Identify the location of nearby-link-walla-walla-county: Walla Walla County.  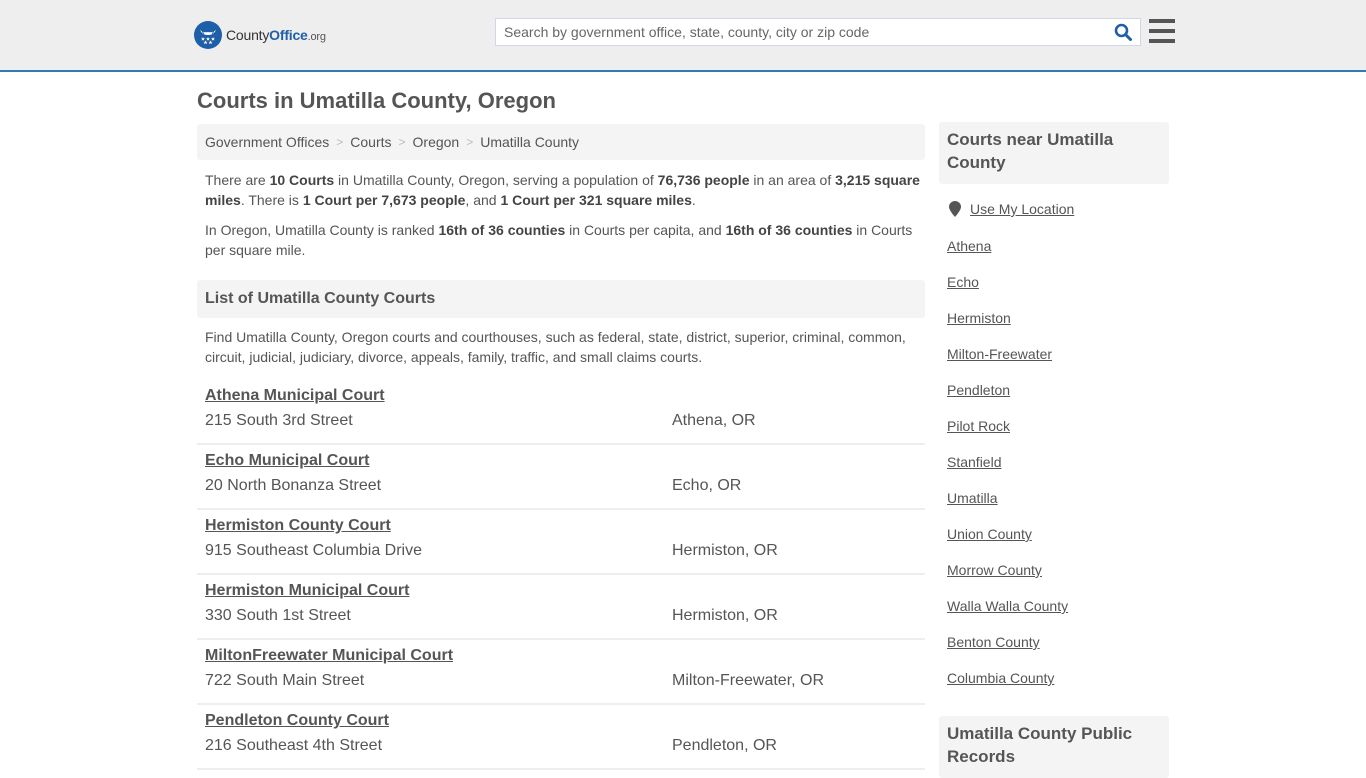
(1007, 614).